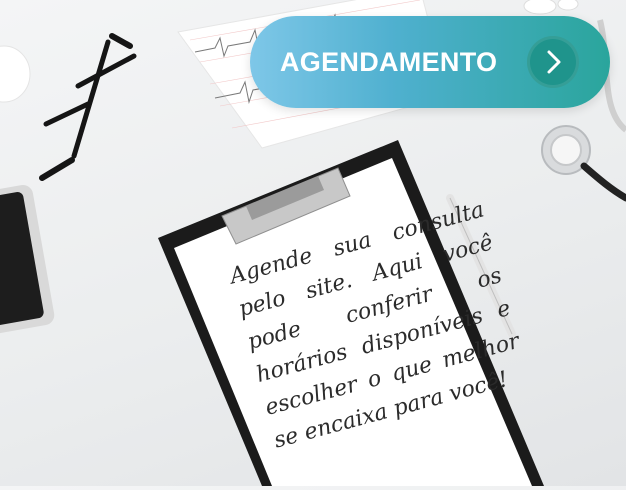 This screenshot has width=626, height=490. Describe the element at coordinates (27, 261) in the screenshot. I see `tablet` at that location.